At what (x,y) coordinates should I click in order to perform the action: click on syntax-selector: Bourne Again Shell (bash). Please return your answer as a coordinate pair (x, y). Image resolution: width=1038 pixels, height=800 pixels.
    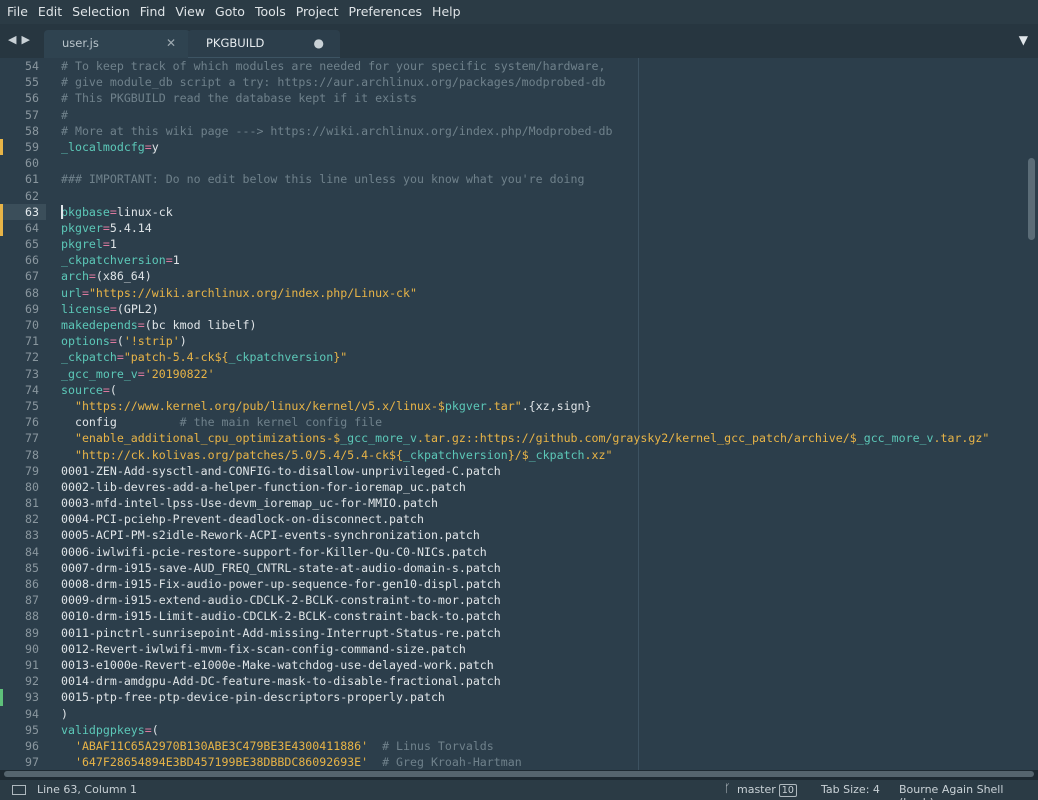
    Looking at the image, I should click on (968, 791).